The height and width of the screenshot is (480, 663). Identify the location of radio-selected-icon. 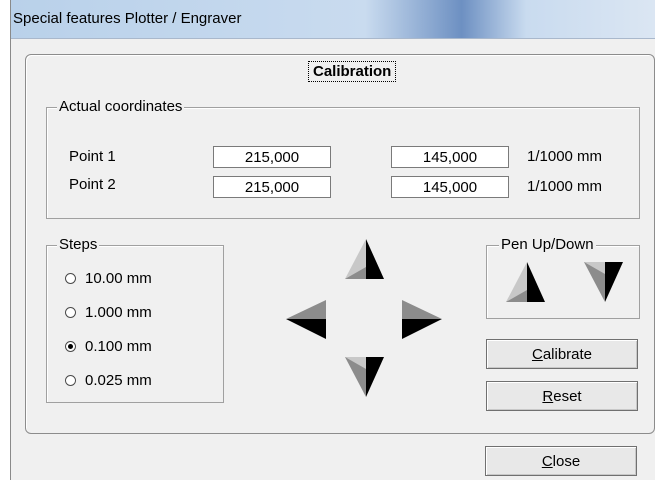
(70, 346).